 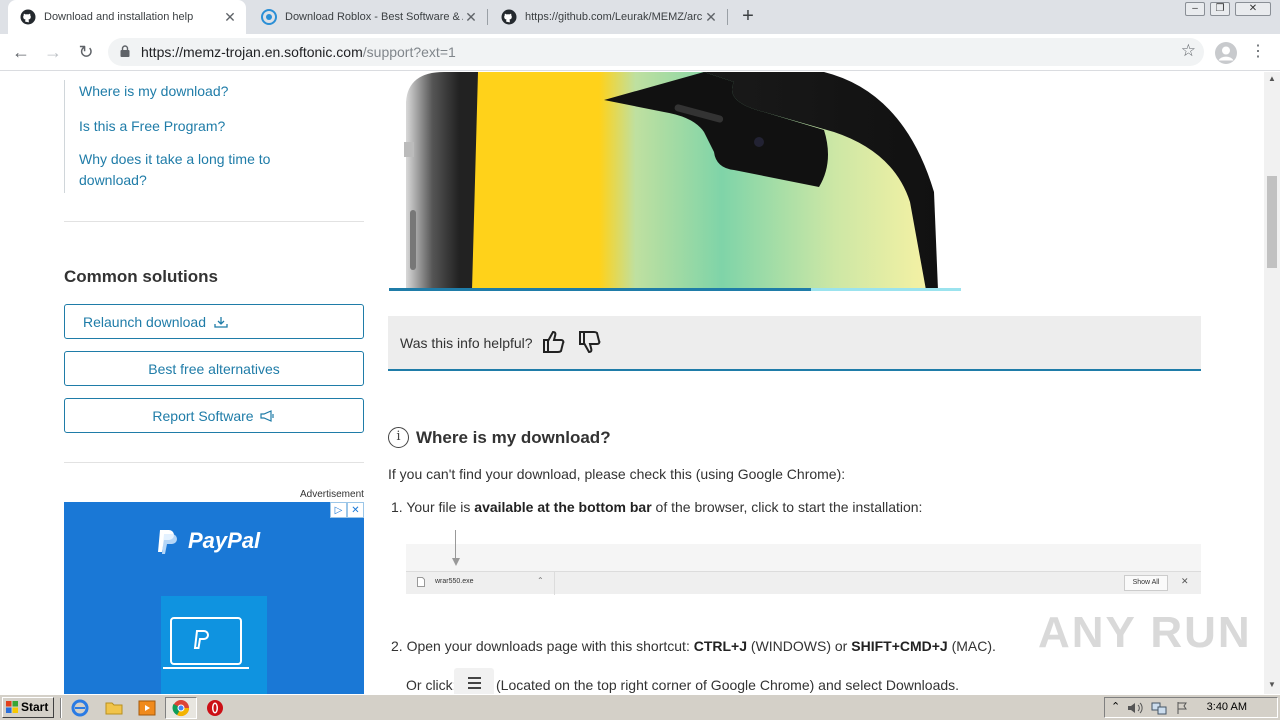 What do you see at coordinates (28, 17) in the screenshot?
I see `github-favicon-icon` at bounding box center [28, 17].